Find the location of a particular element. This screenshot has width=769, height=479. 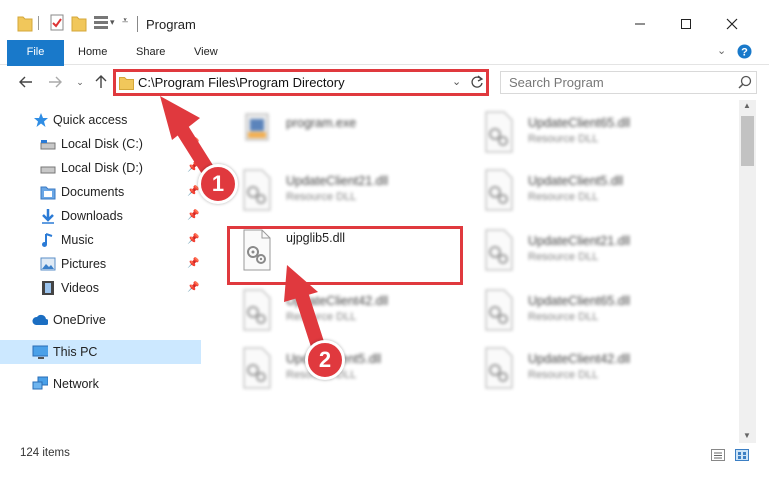

annotation-arrows is located at coordinates (243, 227).